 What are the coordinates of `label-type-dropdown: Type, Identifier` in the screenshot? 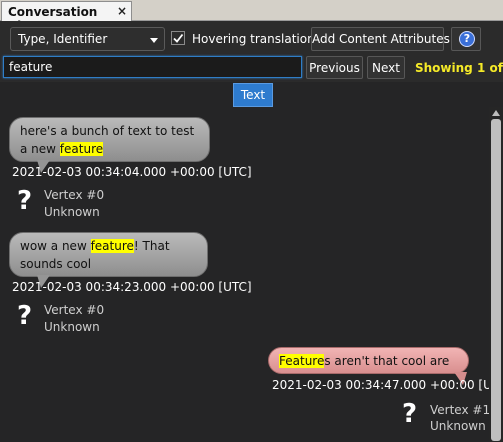 It's located at (87, 39).